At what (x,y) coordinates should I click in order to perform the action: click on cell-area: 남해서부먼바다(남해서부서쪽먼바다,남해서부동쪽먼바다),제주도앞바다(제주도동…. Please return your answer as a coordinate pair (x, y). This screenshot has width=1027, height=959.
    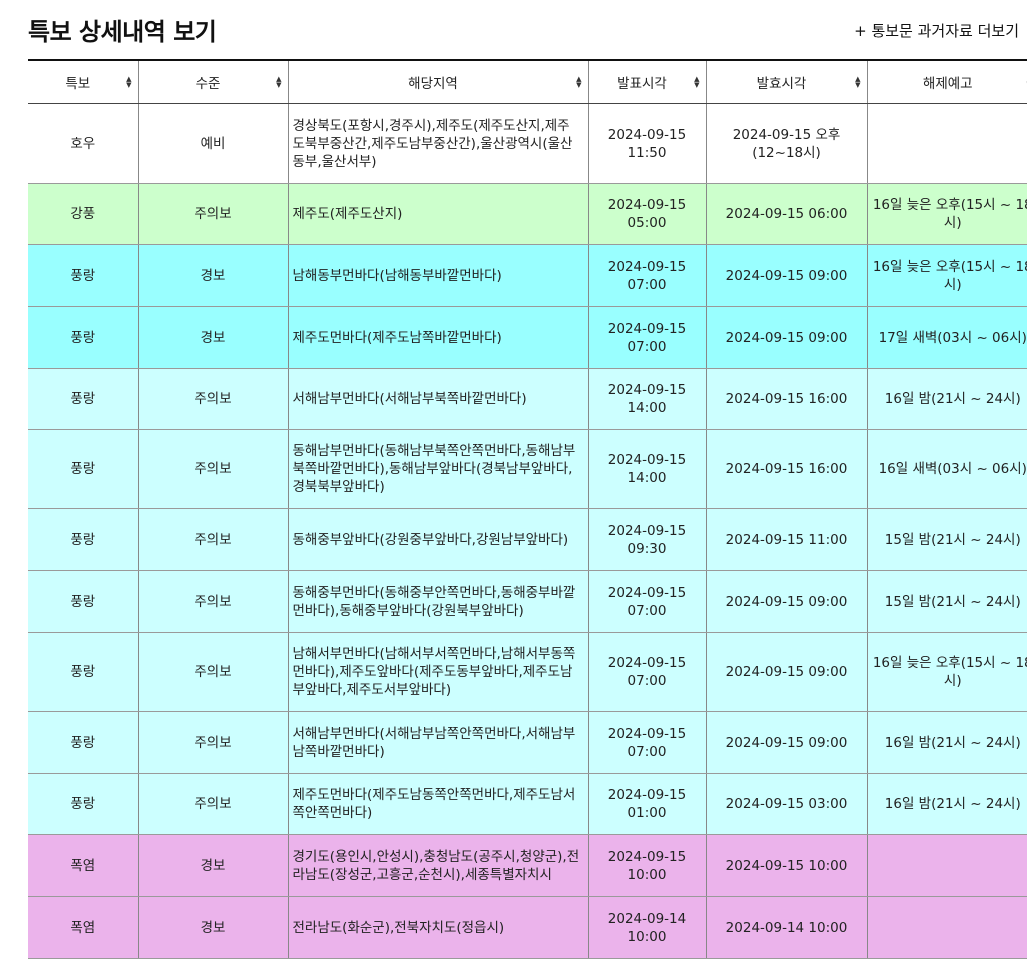
    Looking at the image, I should click on (438, 672).